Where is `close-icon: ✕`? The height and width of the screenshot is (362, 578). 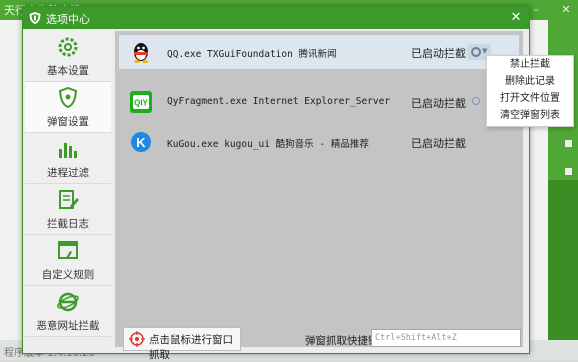
close-icon: ✕ is located at coordinates (516, 18).